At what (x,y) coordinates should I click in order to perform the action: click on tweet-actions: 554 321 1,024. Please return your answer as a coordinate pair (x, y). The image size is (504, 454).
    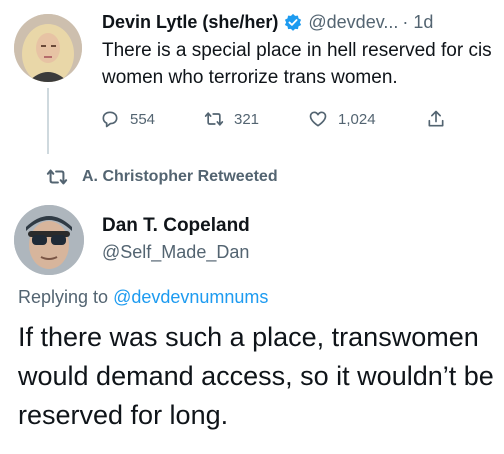
    Looking at the image, I should click on (278, 119).